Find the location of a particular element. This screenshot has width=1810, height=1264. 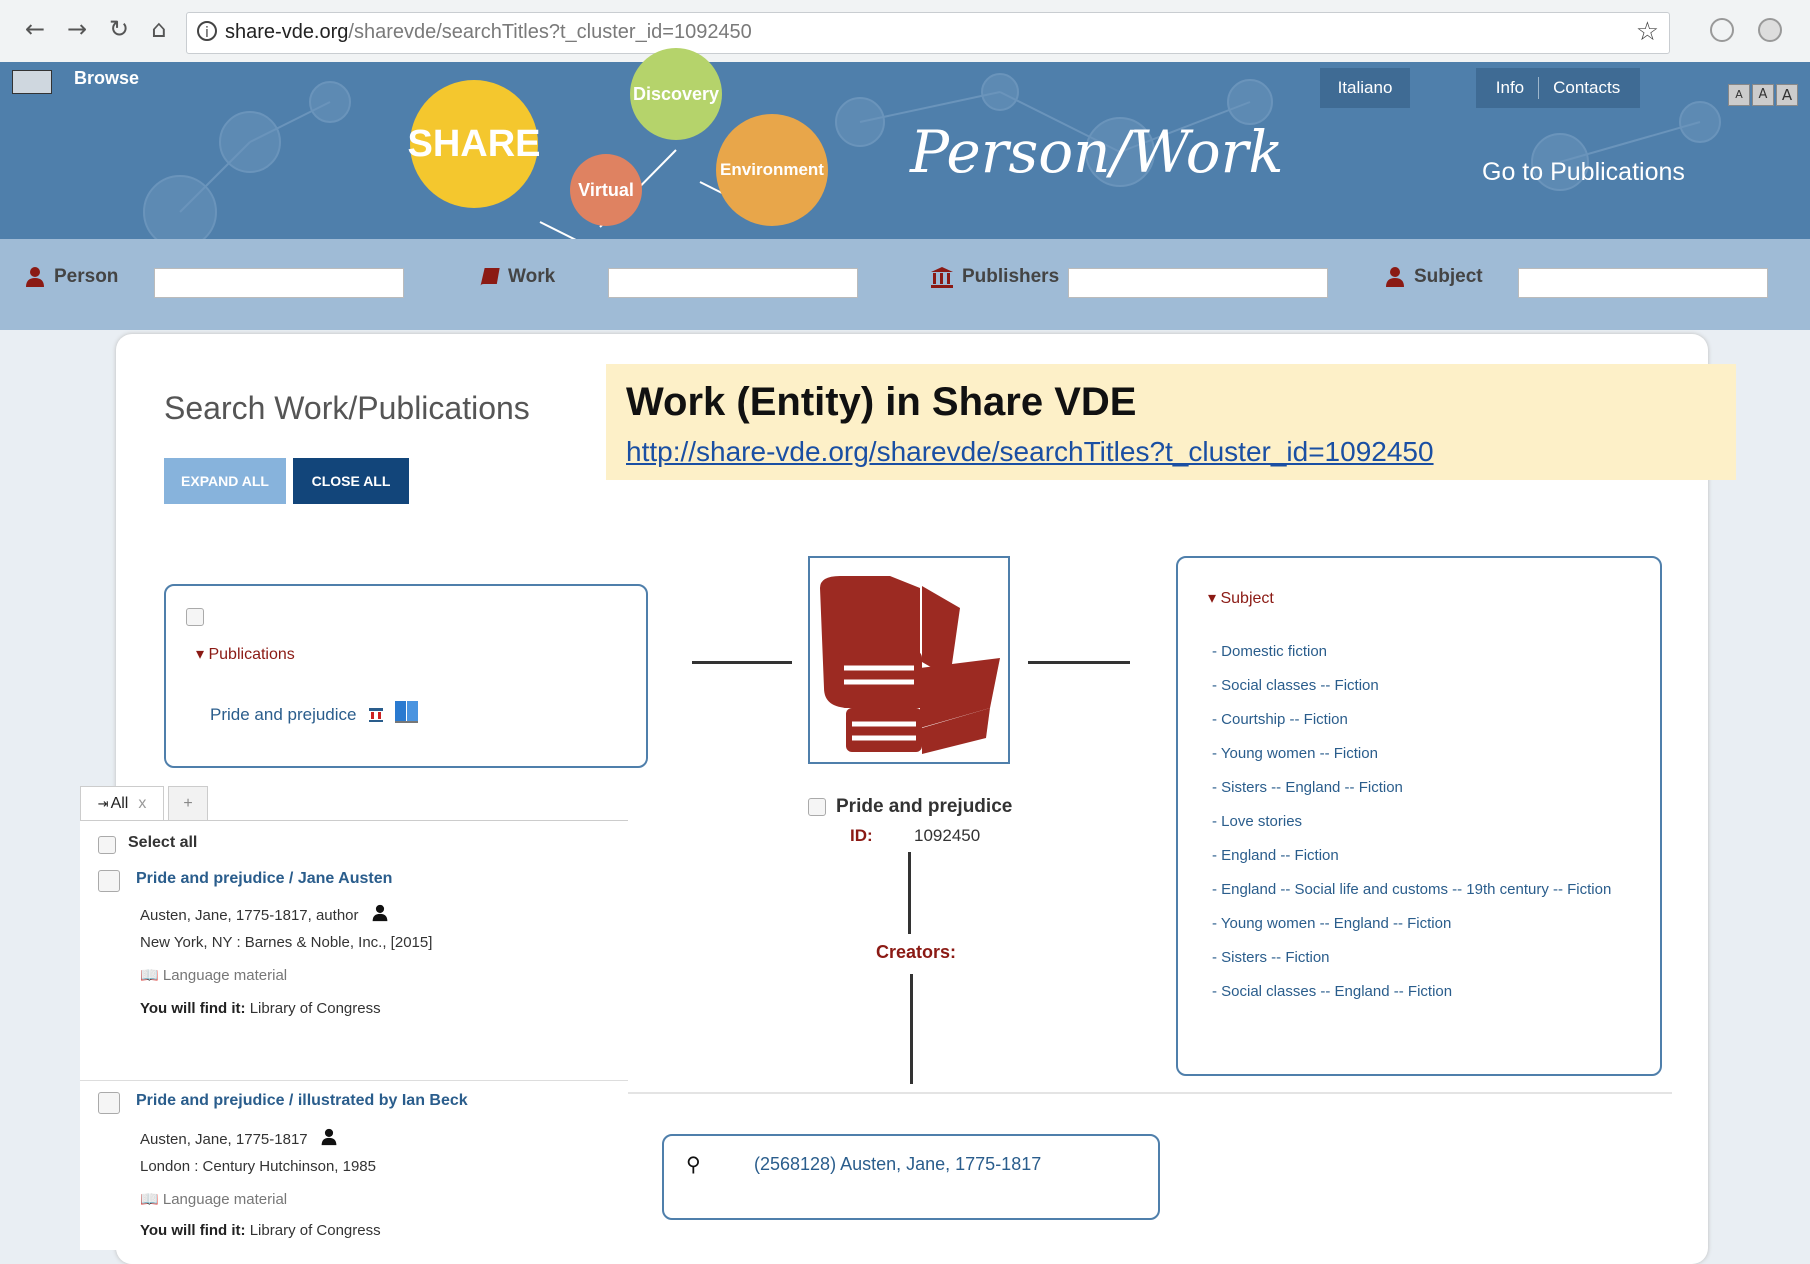

person-search-input is located at coordinates (279, 283).